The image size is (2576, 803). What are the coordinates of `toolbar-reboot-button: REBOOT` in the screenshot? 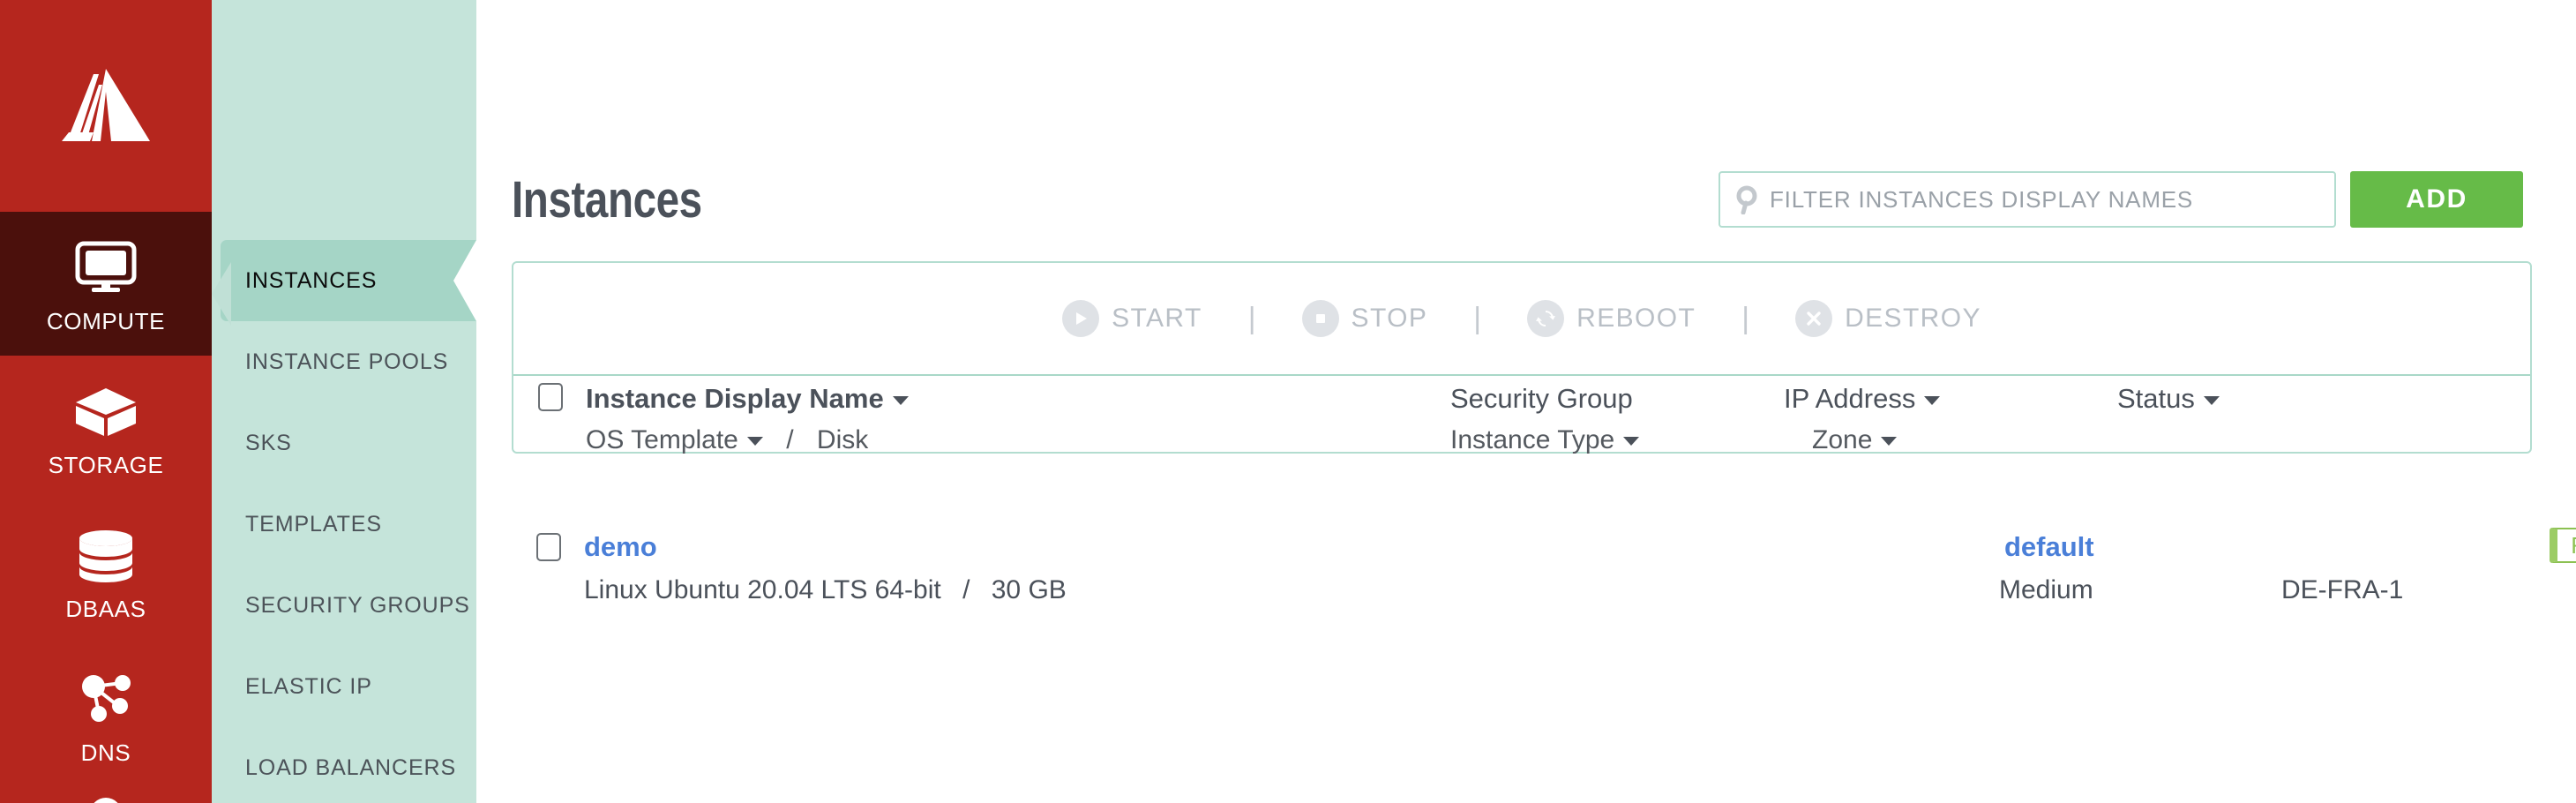 It's located at (1612, 318).